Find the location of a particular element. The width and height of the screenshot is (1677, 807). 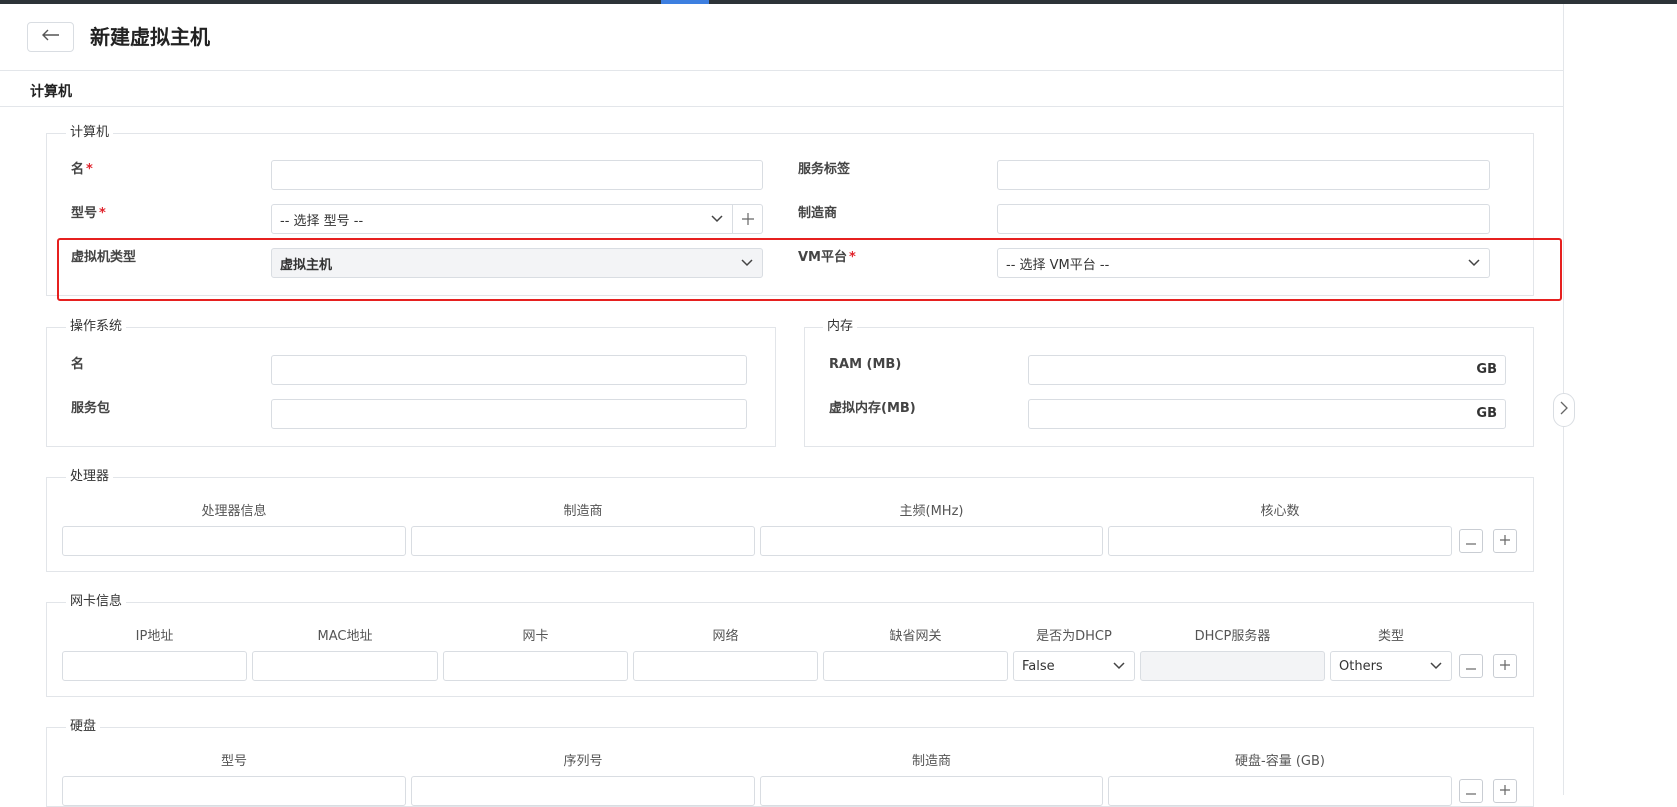

disk-capacity-input is located at coordinates (1280, 791).